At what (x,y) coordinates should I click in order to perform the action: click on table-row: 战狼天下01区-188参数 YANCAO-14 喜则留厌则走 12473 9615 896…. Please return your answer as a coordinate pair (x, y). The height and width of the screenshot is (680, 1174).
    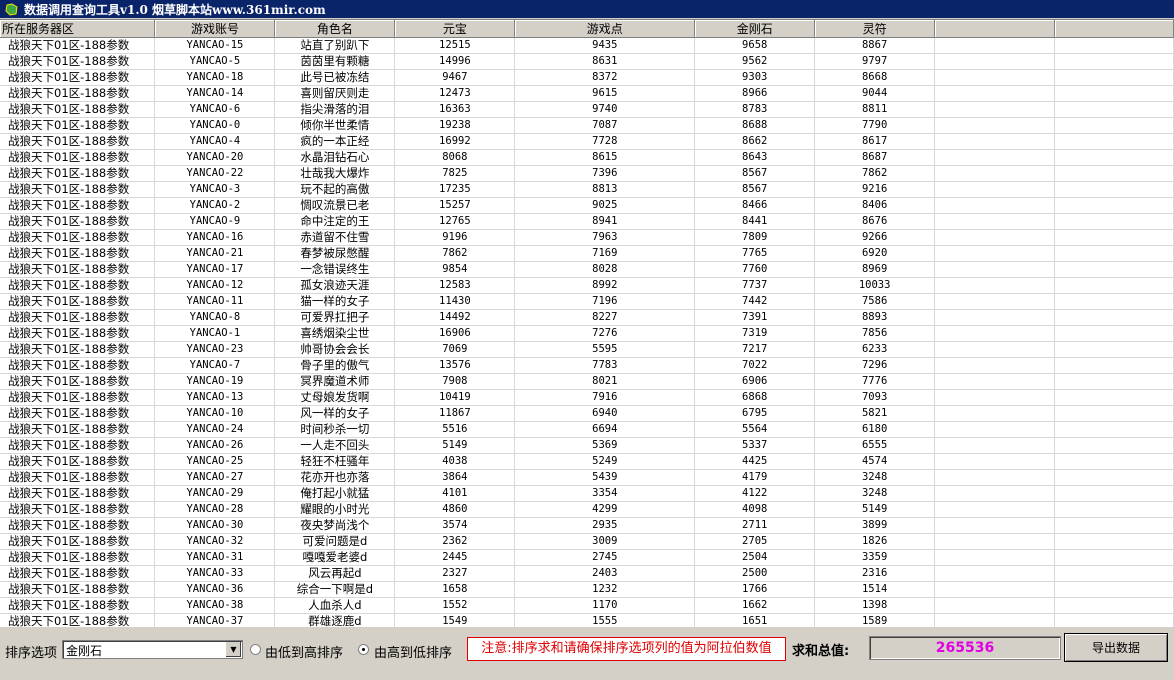
    Looking at the image, I should click on (587, 93).